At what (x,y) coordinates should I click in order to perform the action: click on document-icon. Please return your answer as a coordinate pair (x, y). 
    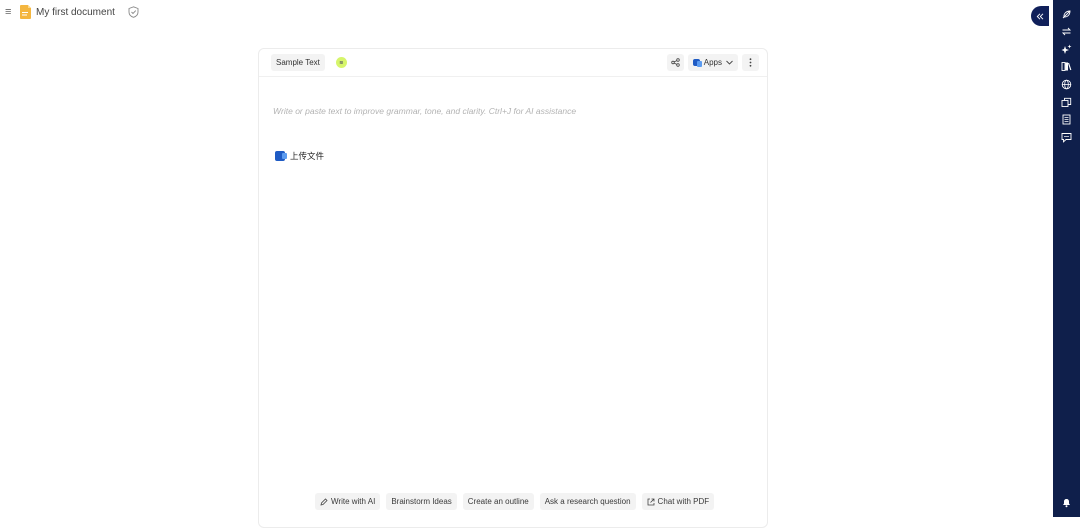
    Looking at the image, I should click on (25, 12).